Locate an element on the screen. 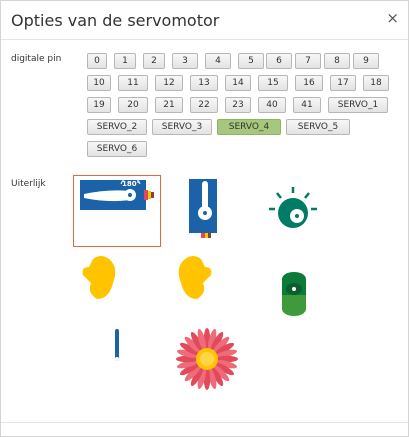 The height and width of the screenshot is (437, 409). pin-button-40: 40 is located at coordinates (272, 105).